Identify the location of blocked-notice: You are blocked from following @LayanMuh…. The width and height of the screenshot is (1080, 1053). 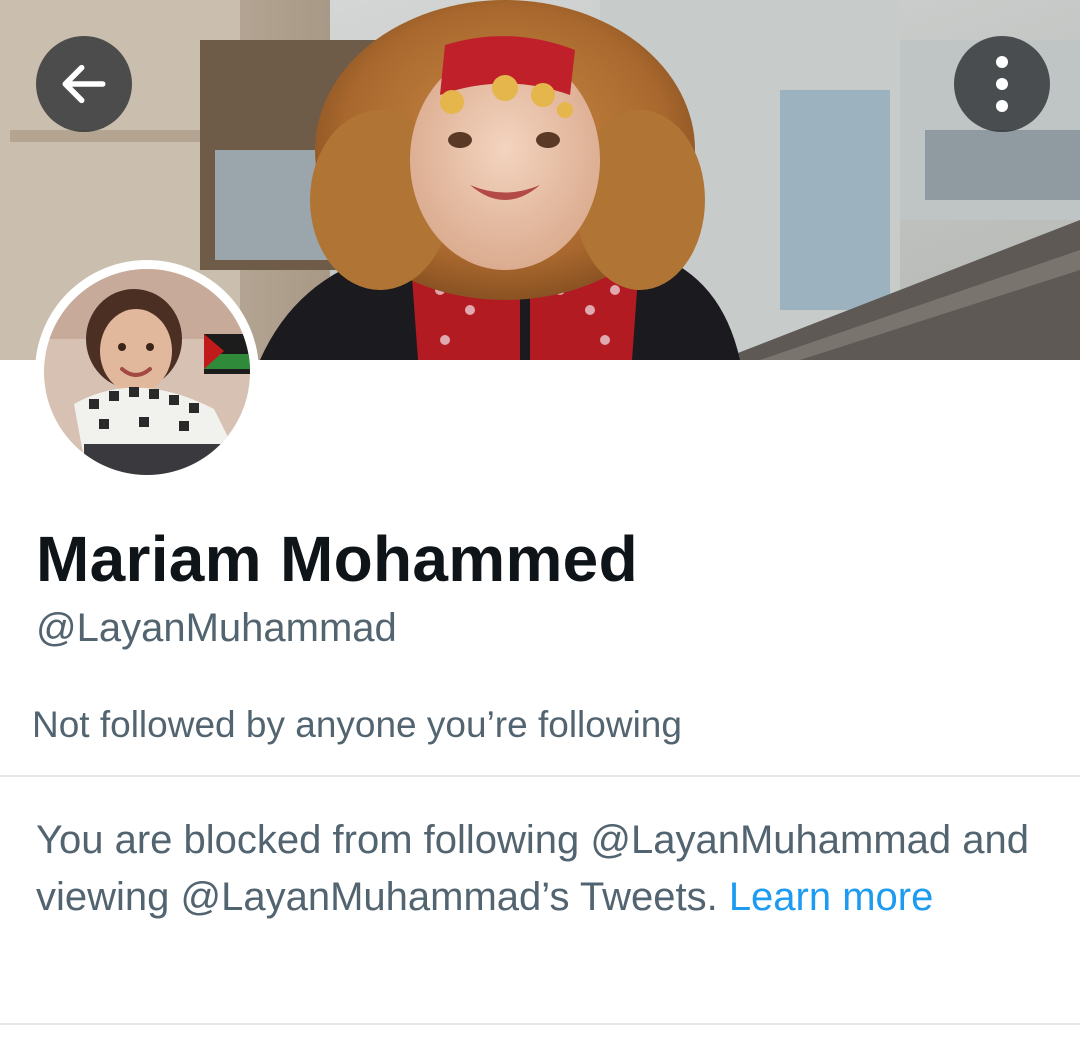
(536, 869).